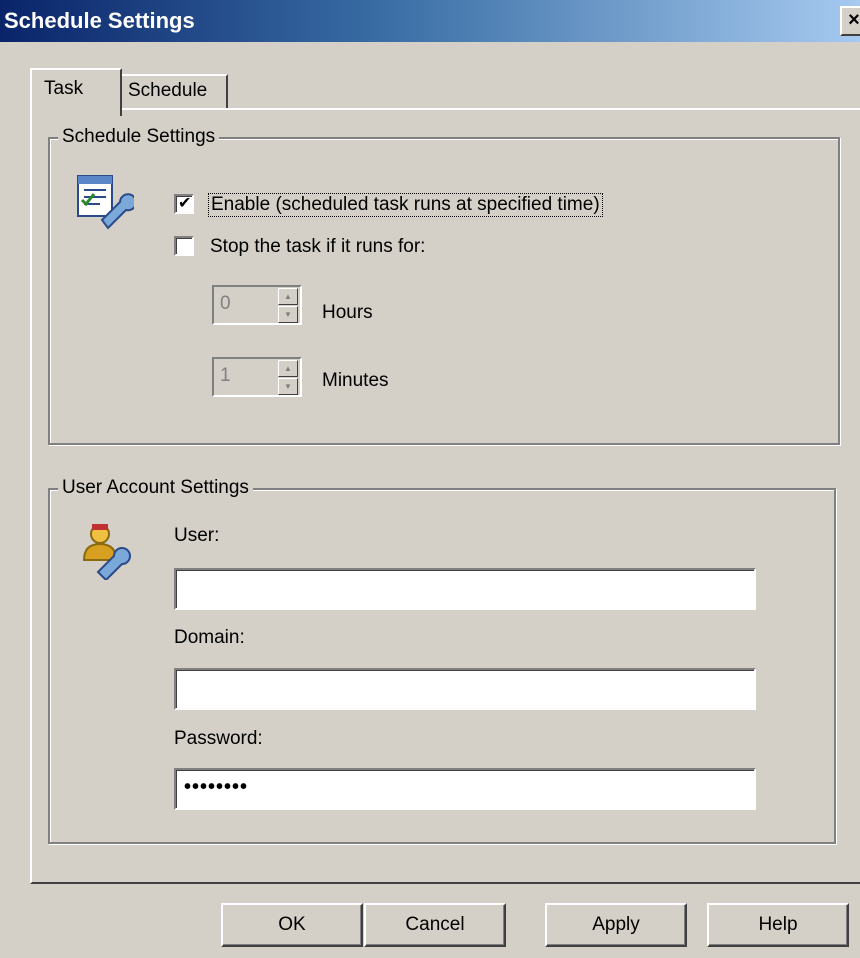  I want to click on hours-label: Hours, so click(347, 312).